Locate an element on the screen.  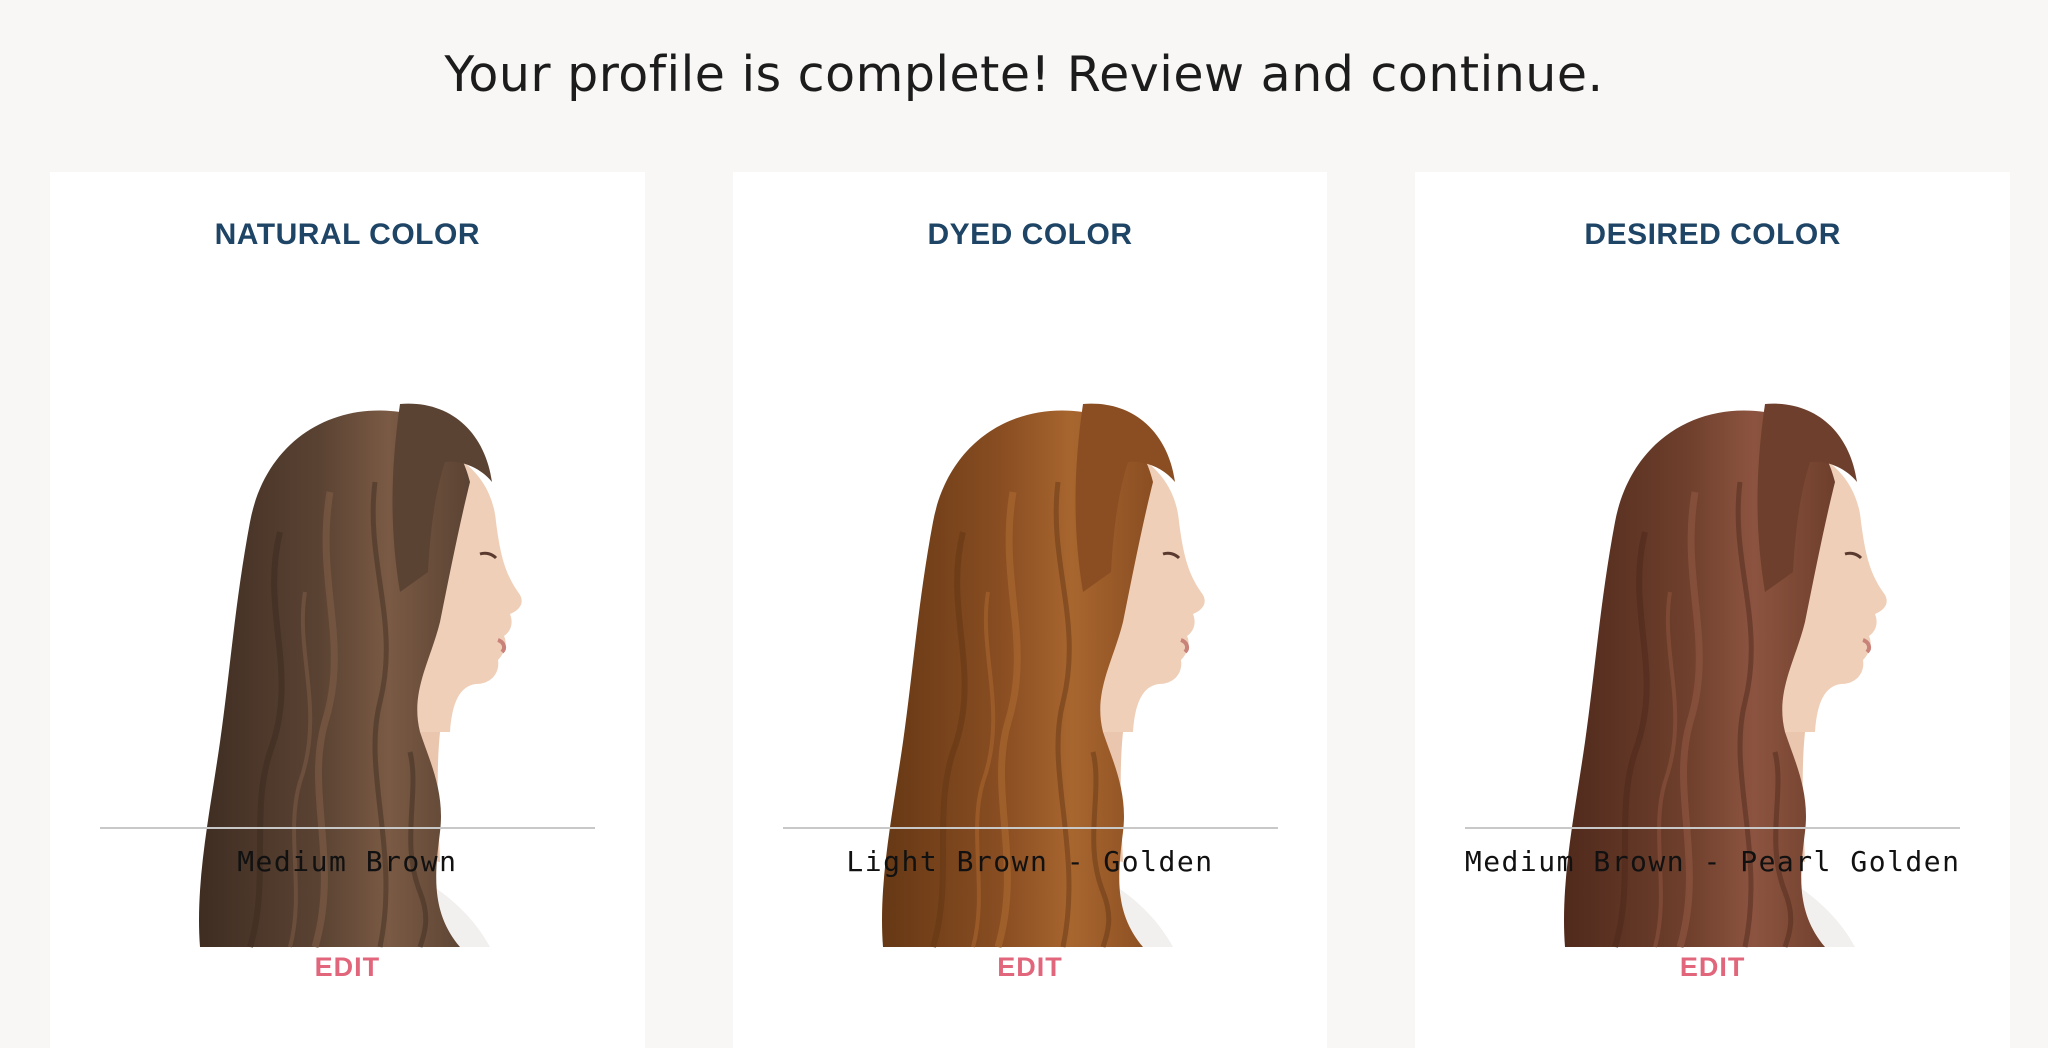
card-heading: DYED COLOR is located at coordinates (1030, 234).